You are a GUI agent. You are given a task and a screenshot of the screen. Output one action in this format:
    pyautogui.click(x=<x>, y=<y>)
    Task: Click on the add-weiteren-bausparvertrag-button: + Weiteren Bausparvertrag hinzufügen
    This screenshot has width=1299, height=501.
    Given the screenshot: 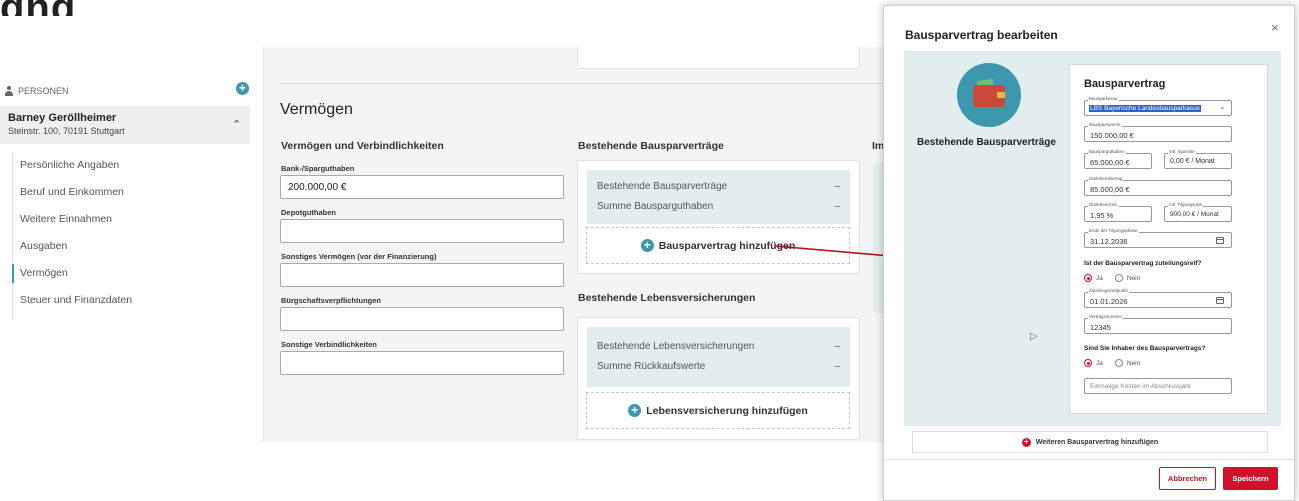 What is the action you would take?
    pyautogui.click(x=1090, y=442)
    